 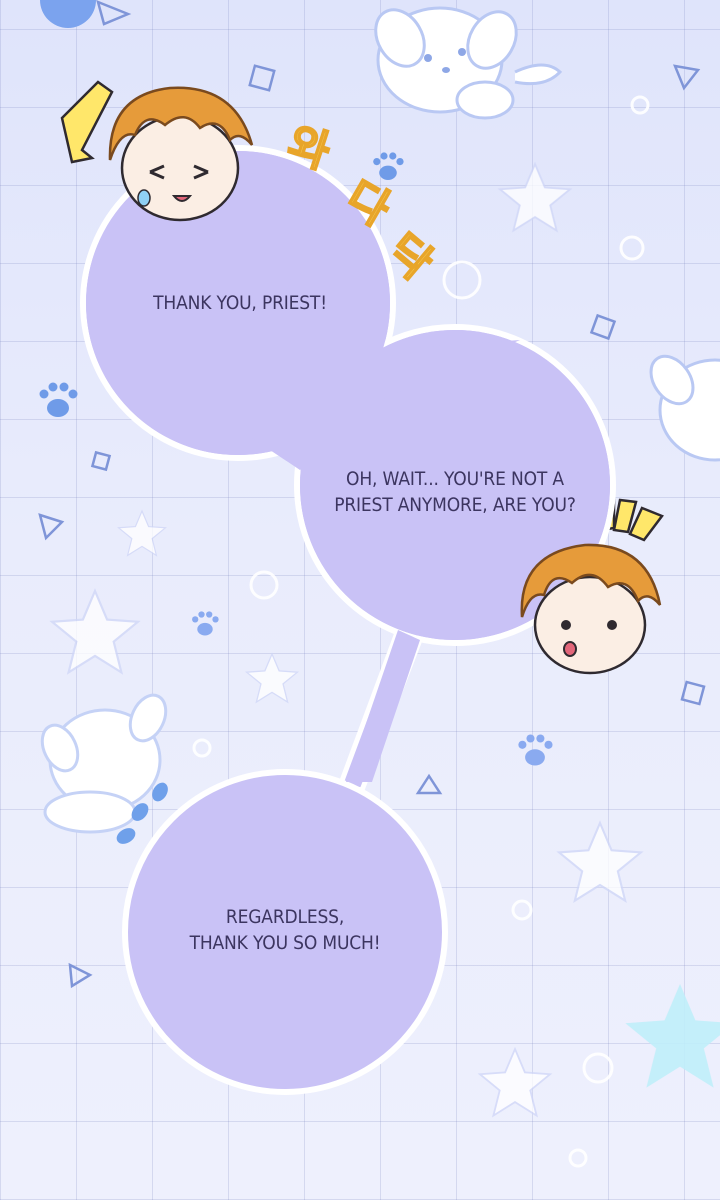 I want to click on dialogue-line: REGARDLESS,, so click(x=285, y=917).